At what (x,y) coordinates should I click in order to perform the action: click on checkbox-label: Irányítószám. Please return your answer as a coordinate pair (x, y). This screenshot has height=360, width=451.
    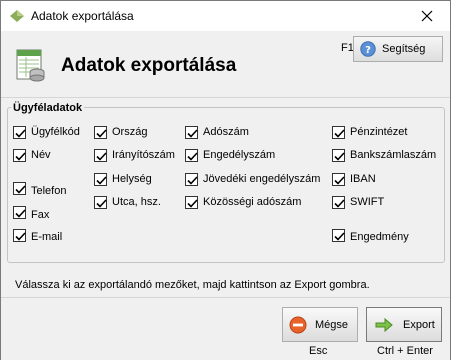
    Looking at the image, I should click on (143, 155).